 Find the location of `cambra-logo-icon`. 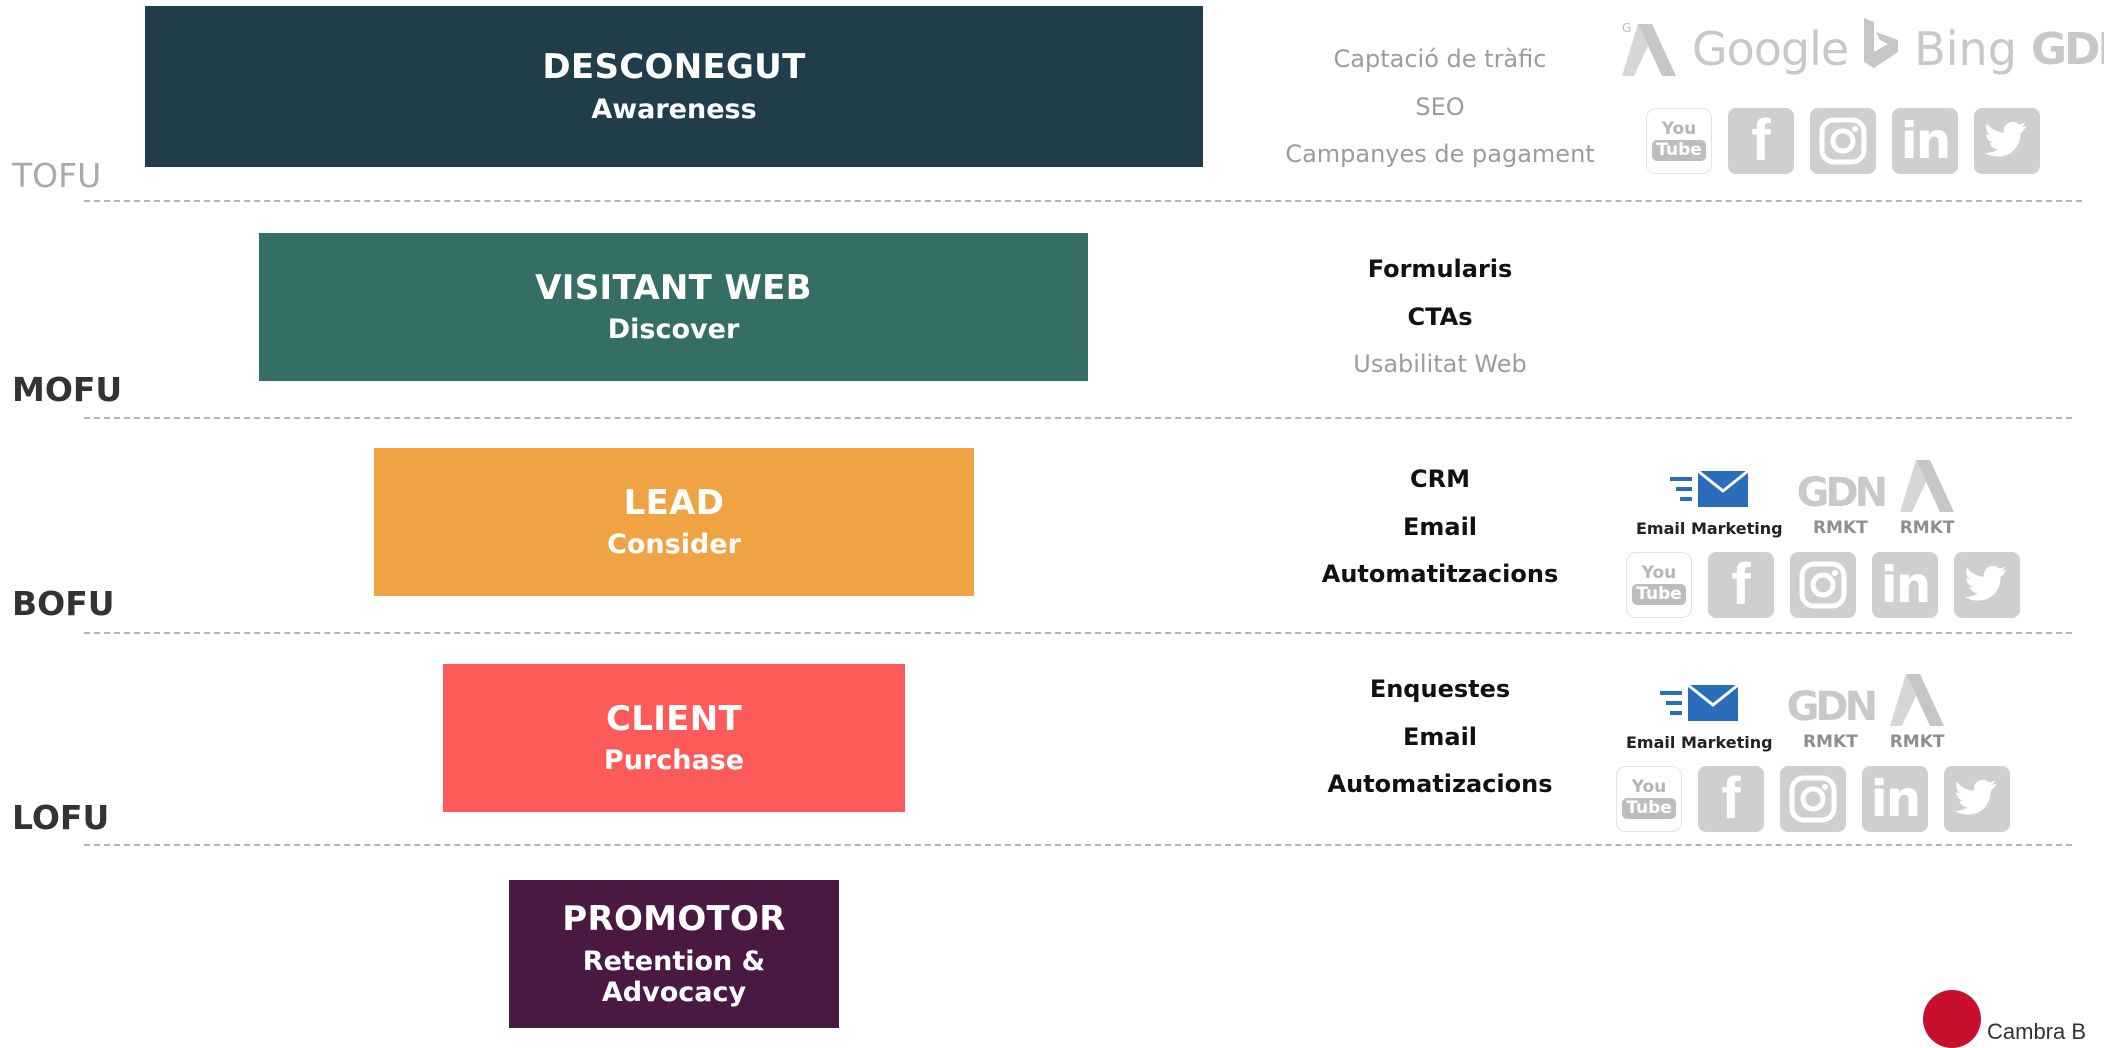

cambra-logo-icon is located at coordinates (1952, 1019).